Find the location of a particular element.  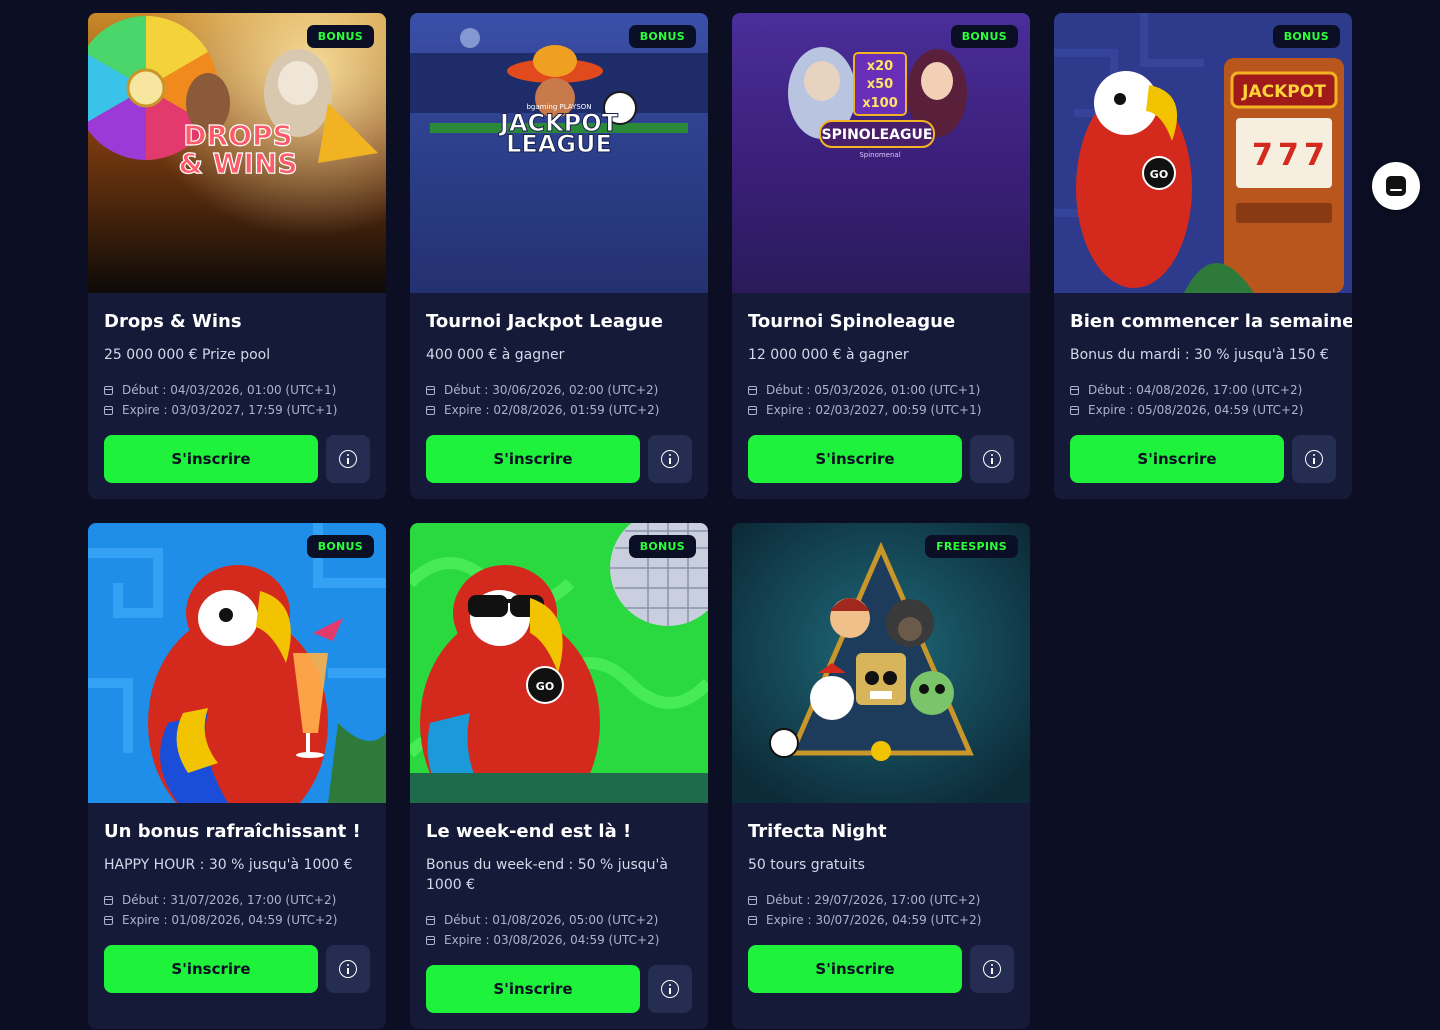

jackpot-league-artwork: bgaming PLAYSON JACKPOT LEAGUE is located at coordinates (559, 153).